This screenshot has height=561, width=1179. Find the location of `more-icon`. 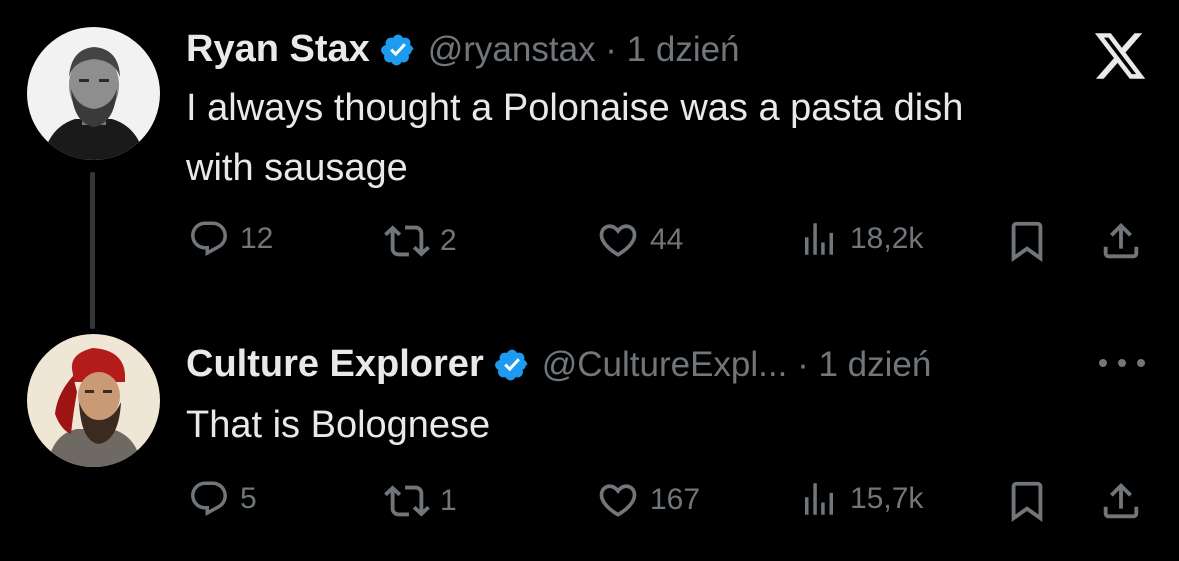

more-icon is located at coordinates (1122, 363).